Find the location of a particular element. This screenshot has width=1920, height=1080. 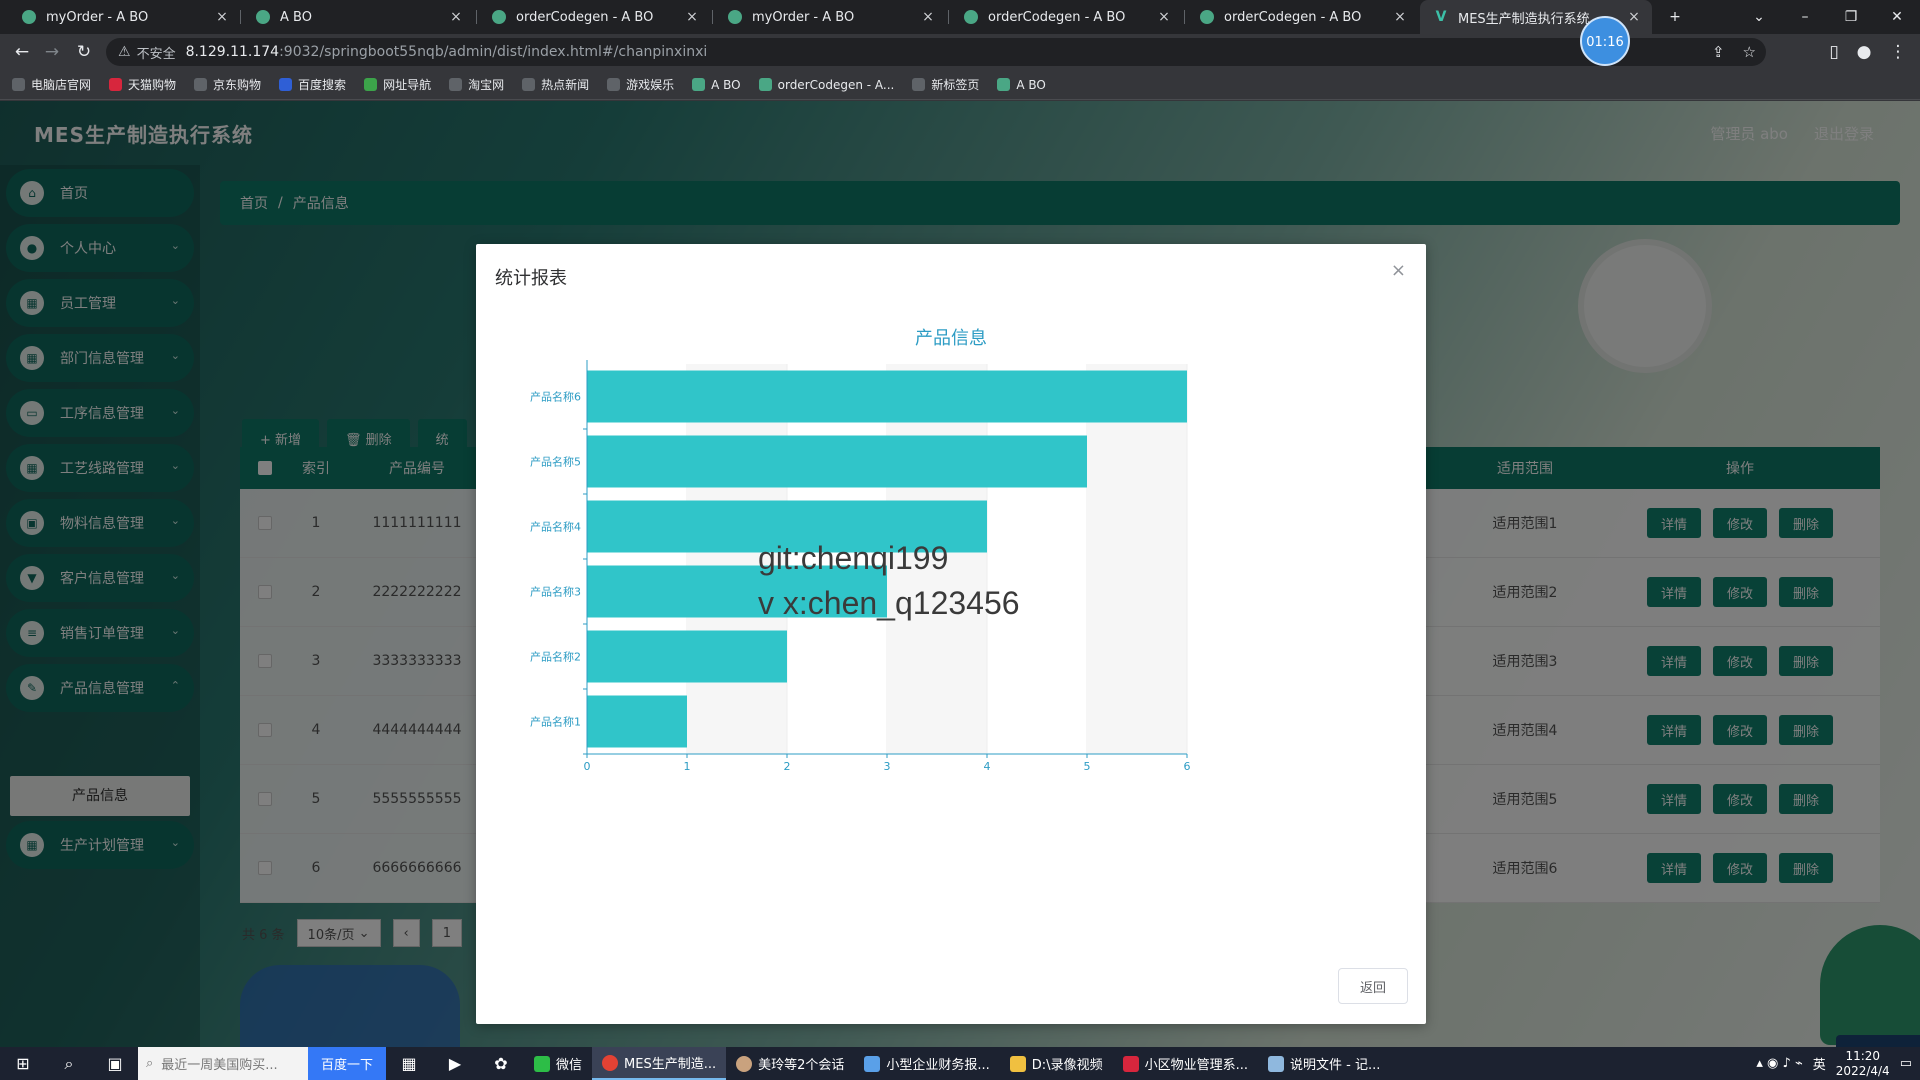

task-view-icon: ▣ is located at coordinates (115, 1063).